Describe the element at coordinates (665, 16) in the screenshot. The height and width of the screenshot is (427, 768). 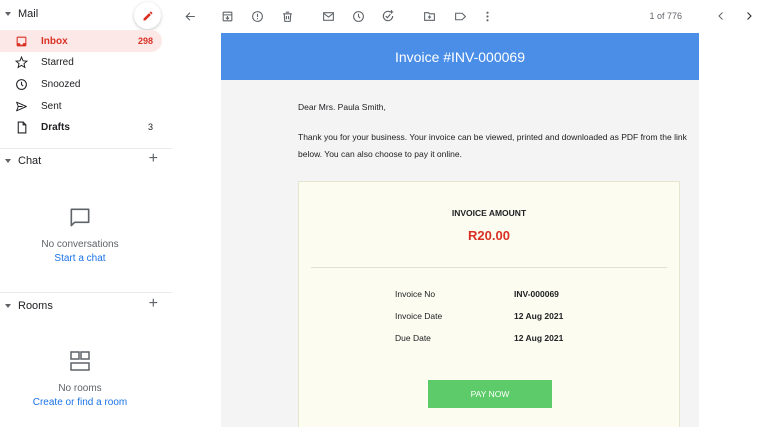
I see `pagination-counter: 1 of 776` at that location.